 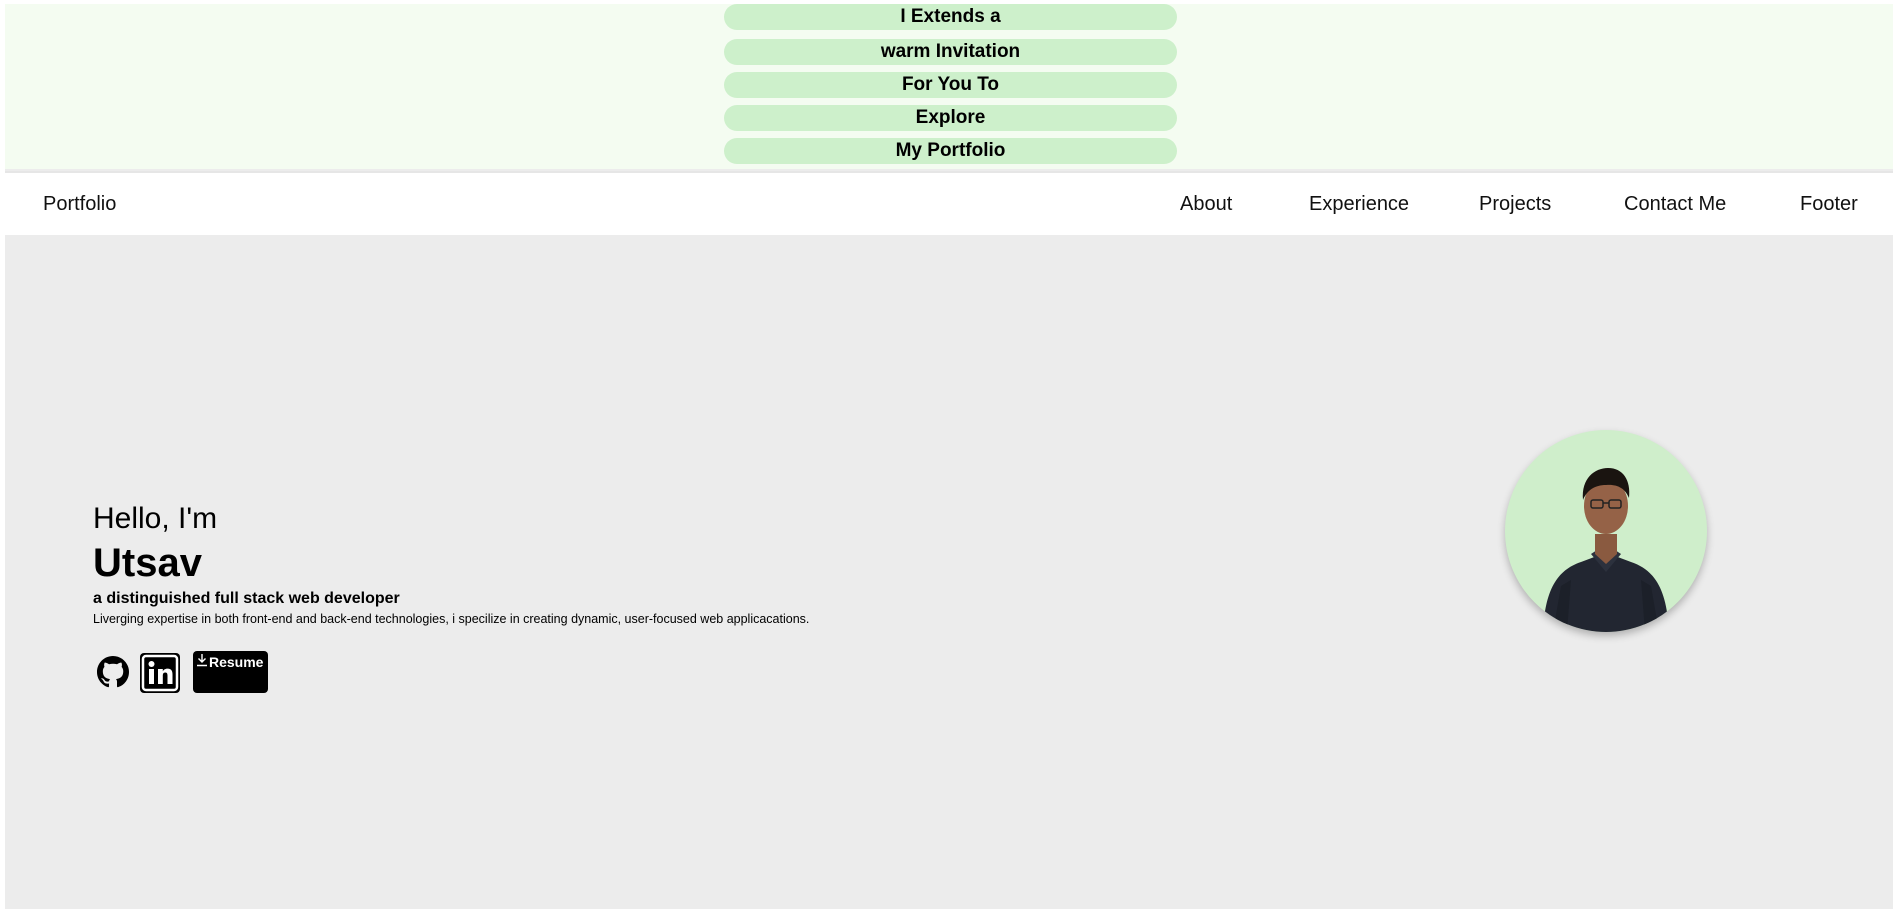 I want to click on invitation-line: For You To, so click(x=950, y=85).